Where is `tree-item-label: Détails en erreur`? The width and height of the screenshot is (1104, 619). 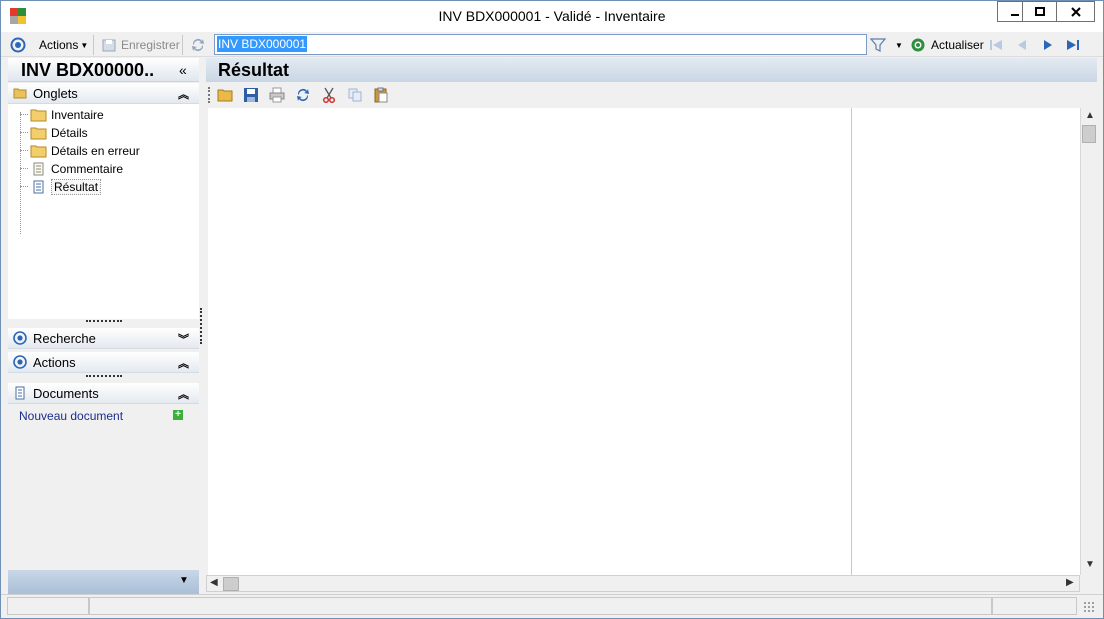 tree-item-label: Détails en erreur is located at coordinates (95, 150).